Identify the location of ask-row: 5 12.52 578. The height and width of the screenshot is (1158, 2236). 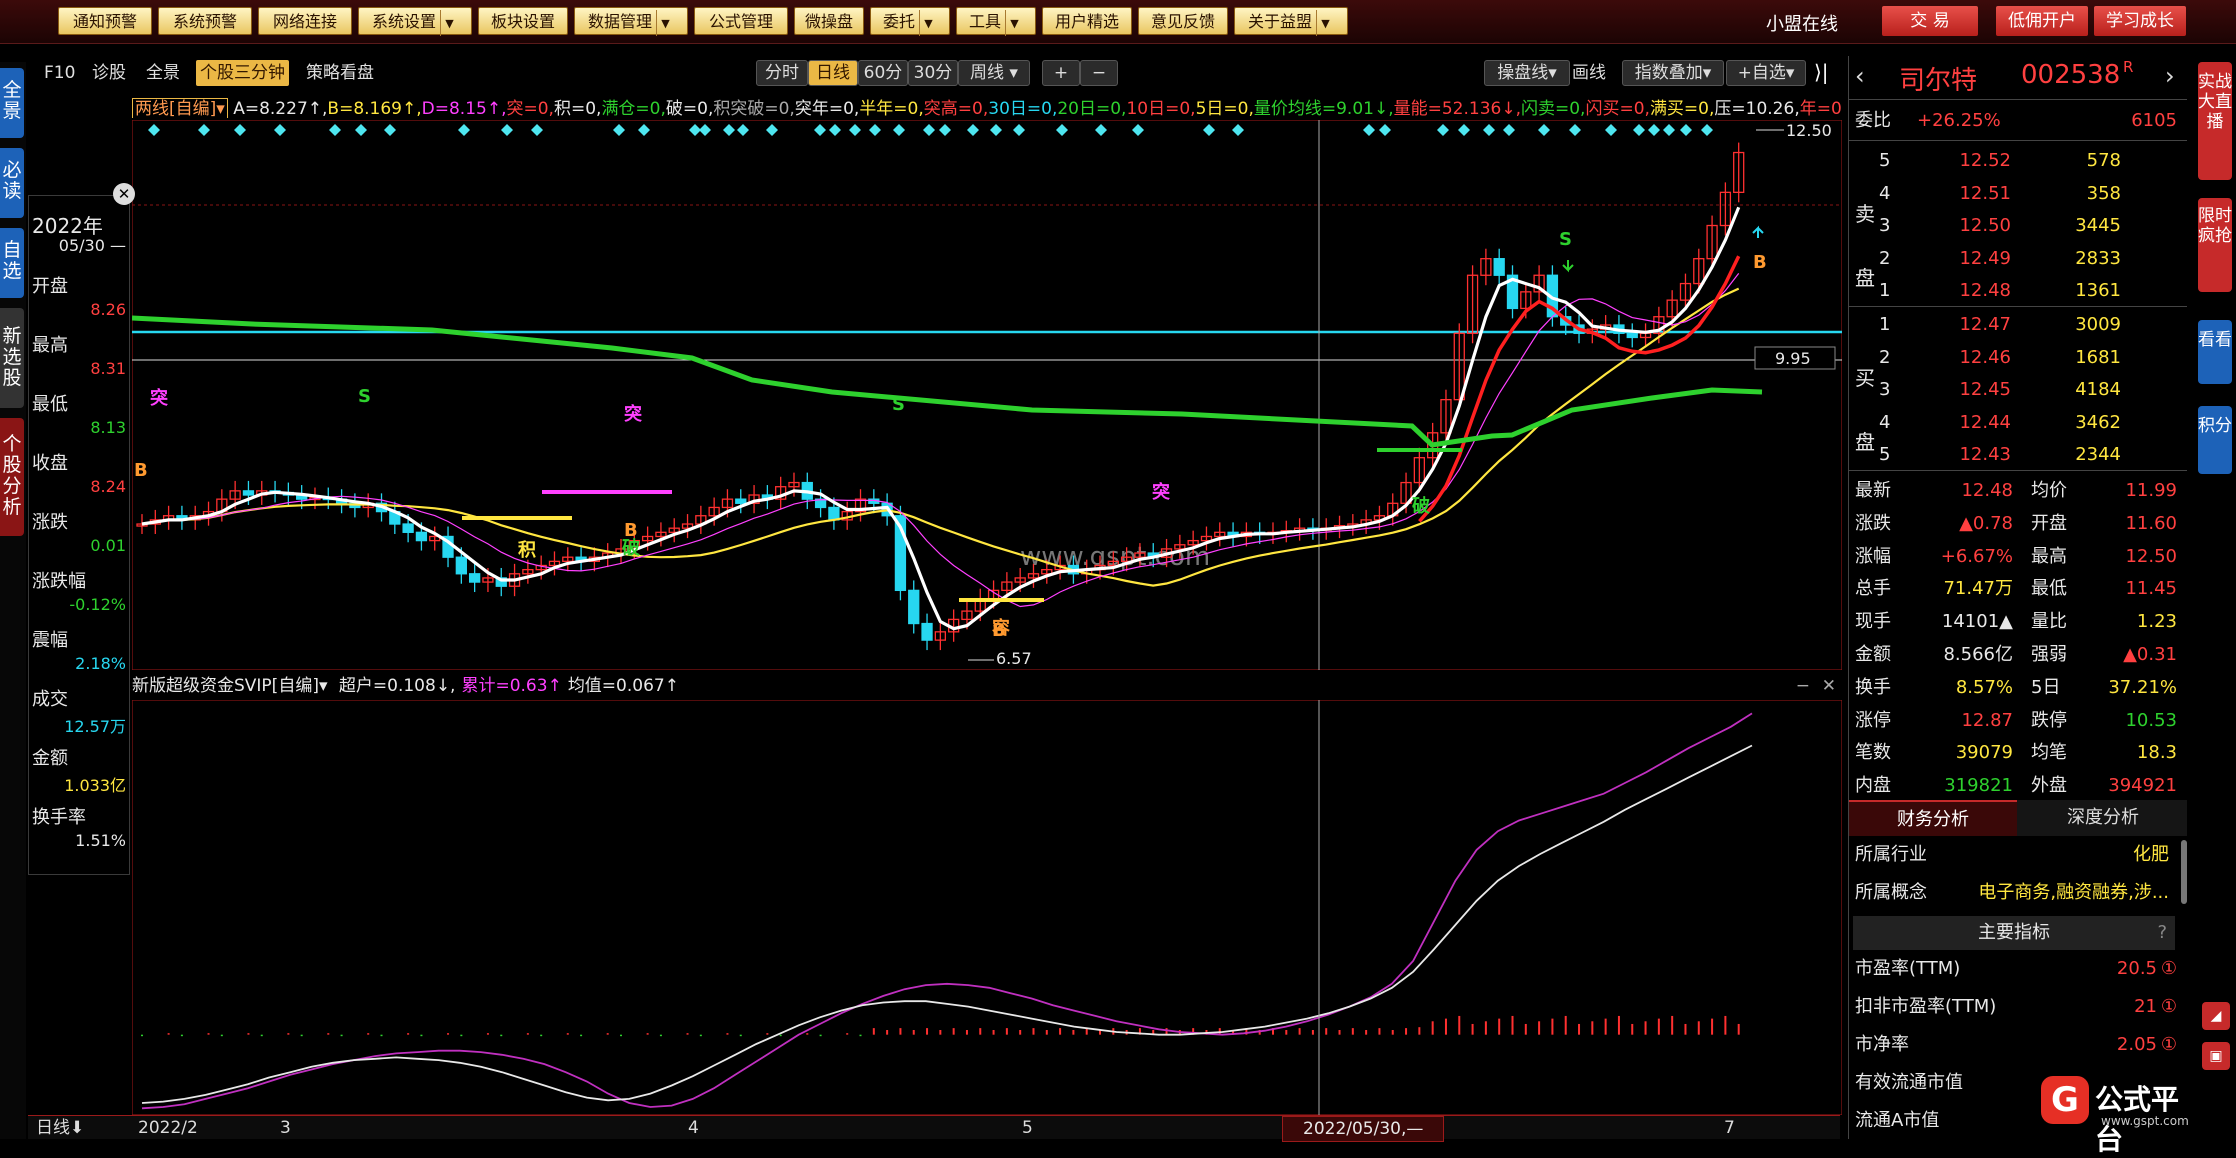
(2031, 161).